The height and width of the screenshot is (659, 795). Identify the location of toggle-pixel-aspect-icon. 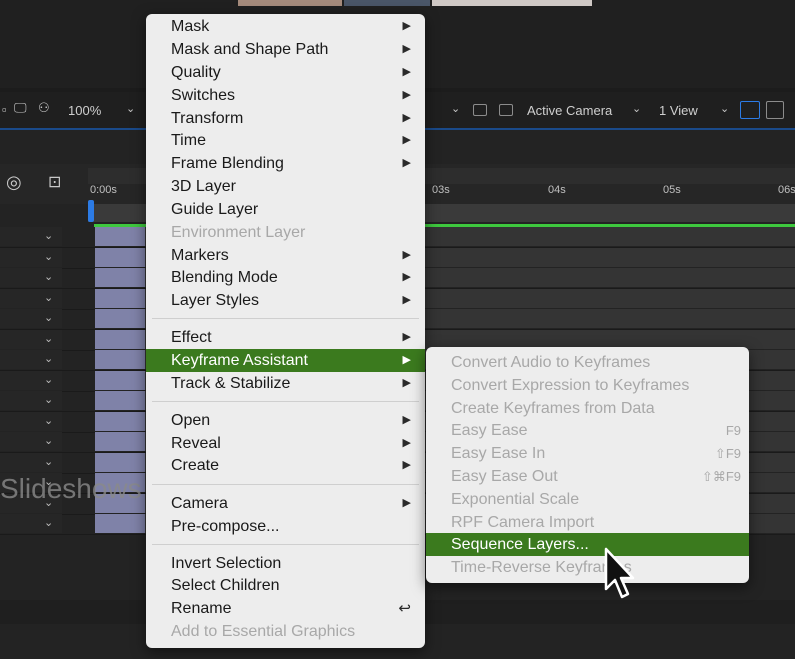
(750, 110).